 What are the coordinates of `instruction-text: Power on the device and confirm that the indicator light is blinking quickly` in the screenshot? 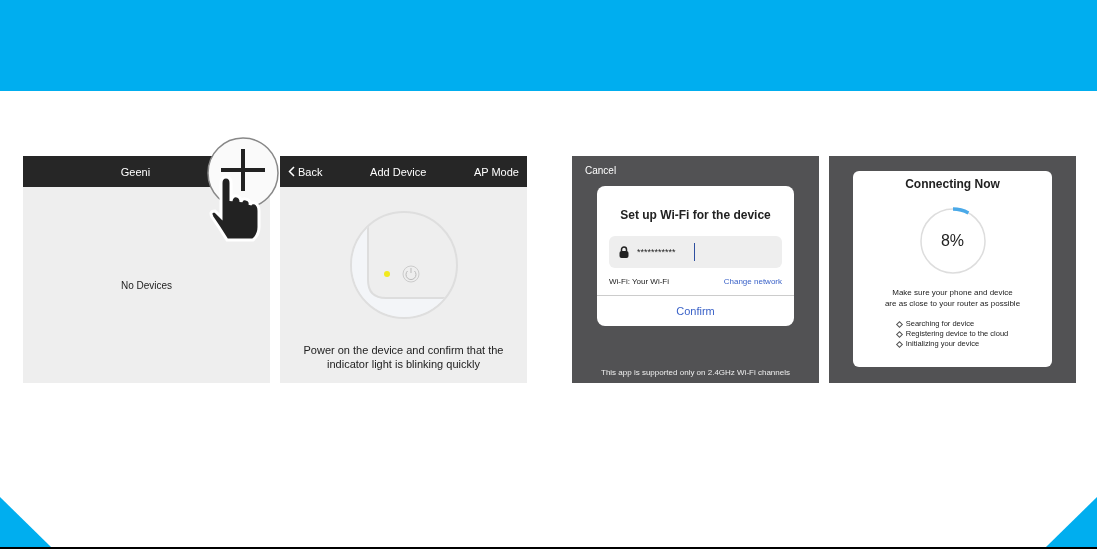 It's located at (403, 357).